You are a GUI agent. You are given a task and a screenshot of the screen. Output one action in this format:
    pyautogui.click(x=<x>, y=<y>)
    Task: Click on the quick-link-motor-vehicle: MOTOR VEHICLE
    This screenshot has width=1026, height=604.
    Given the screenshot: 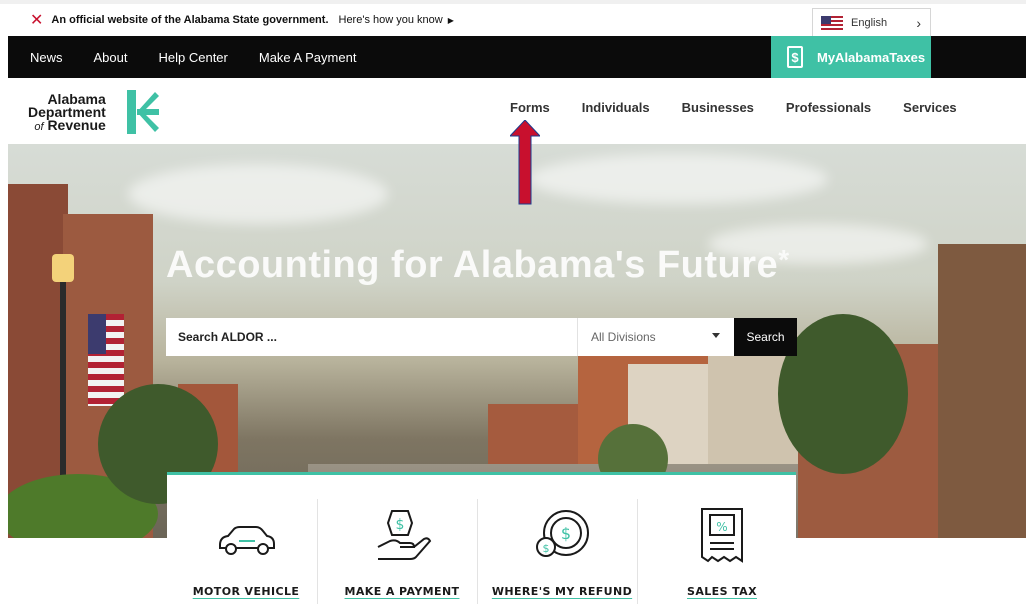 What is the action you would take?
    pyautogui.click(x=246, y=551)
    